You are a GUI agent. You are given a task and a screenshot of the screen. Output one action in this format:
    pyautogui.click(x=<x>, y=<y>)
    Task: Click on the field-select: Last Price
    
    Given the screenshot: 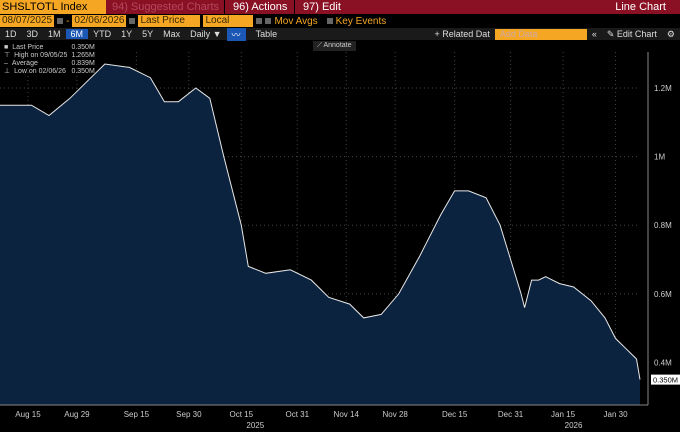 What is the action you would take?
    pyautogui.click(x=169, y=21)
    